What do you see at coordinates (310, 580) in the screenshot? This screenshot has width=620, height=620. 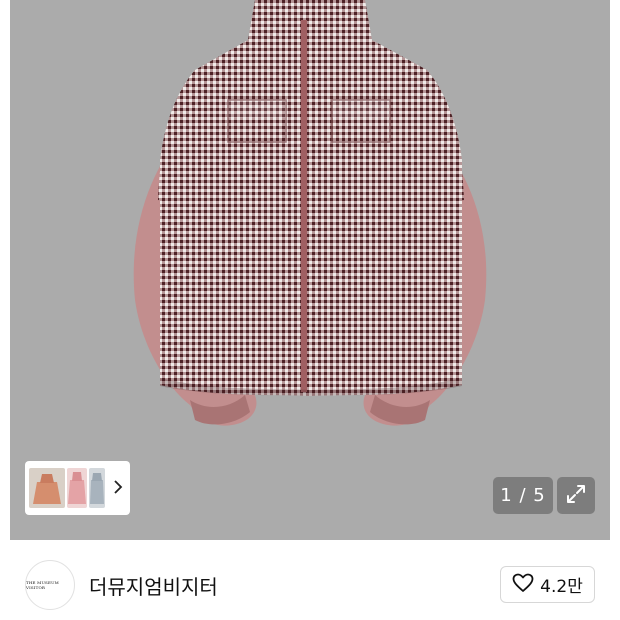 I see `seller-bar: THE MUSEUM VISITOR 더뮤지엄비지터 4.2만` at bounding box center [310, 580].